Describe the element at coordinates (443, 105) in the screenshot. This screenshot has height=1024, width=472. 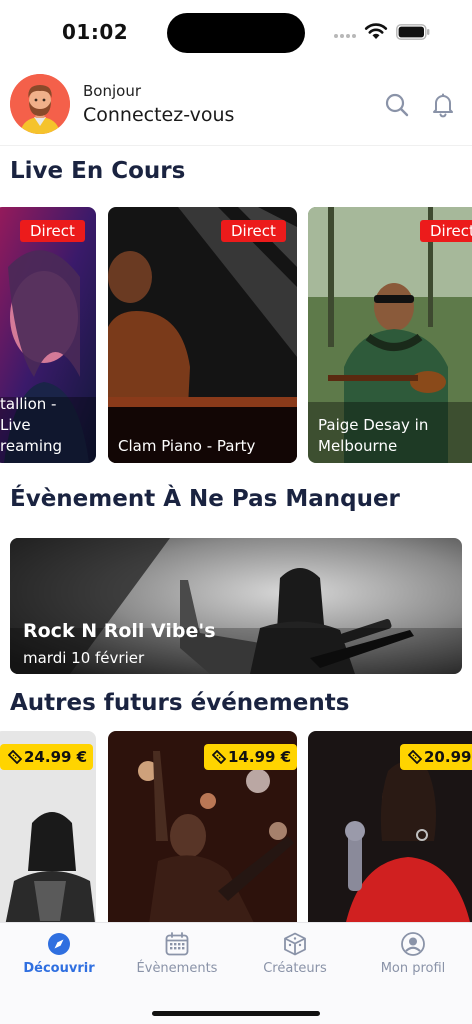
I see `bell-icon` at that location.